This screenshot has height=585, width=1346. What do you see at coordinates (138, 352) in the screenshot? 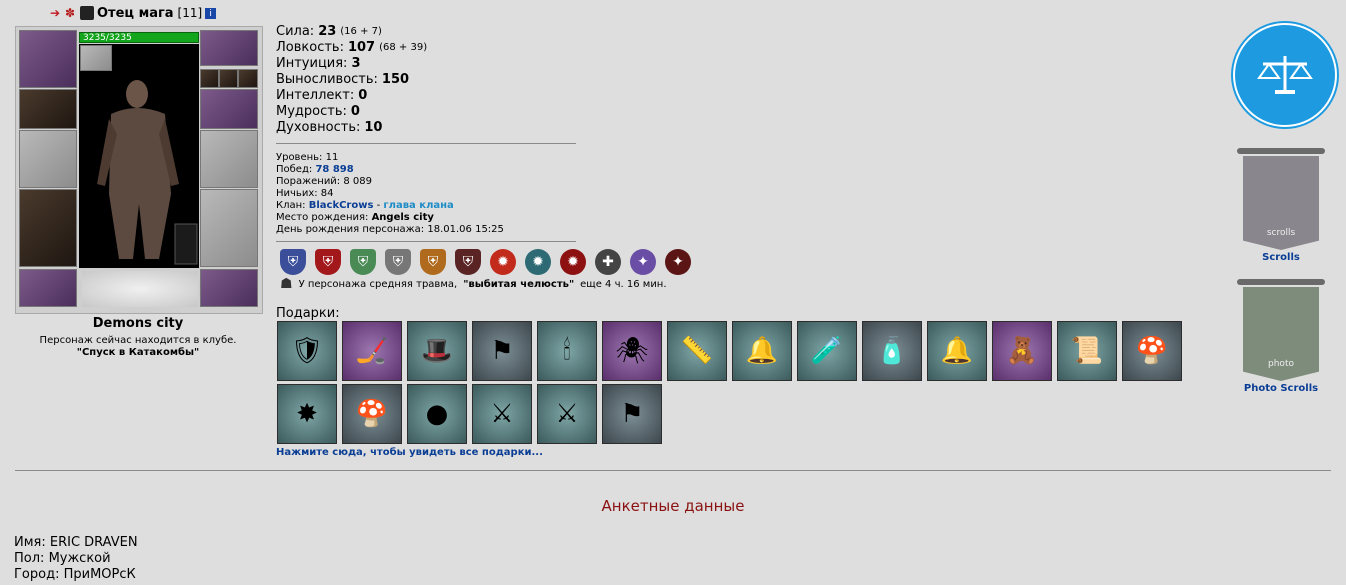
I see `location-name: "Спуск в Катакомбы"` at bounding box center [138, 352].